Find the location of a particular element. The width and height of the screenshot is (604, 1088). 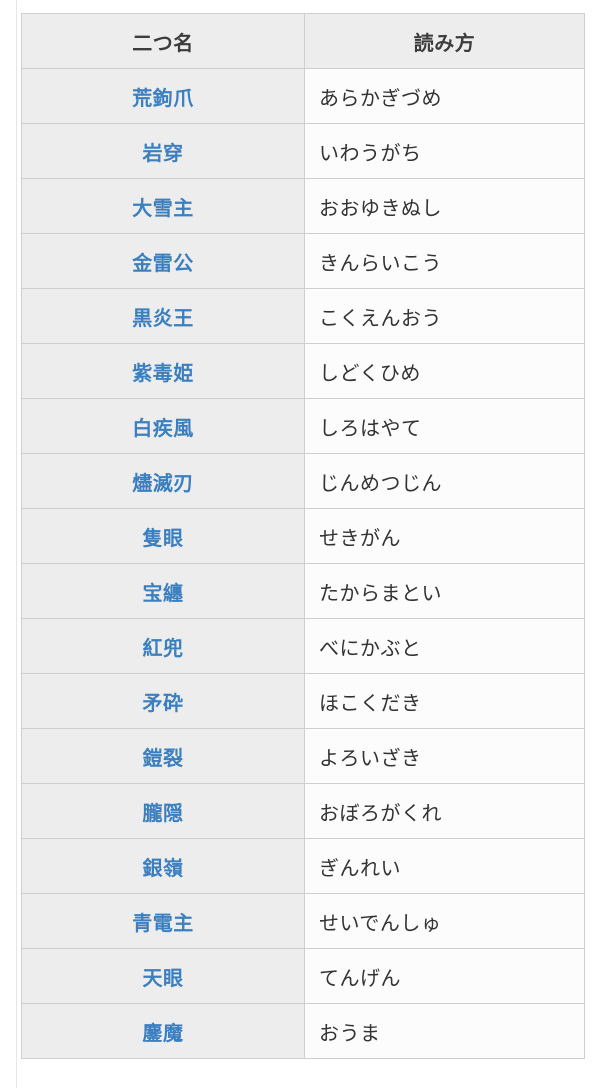

reading-text: じんめつじん is located at coordinates (380, 483).